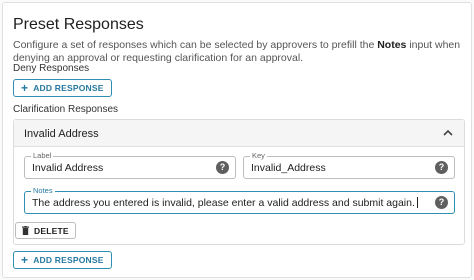 This screenshot has width=474, height=280. What do you see at coordinates (258, 155) in the screenshot?
I see `key-field-label: Key` at bounding box center [258, 155].